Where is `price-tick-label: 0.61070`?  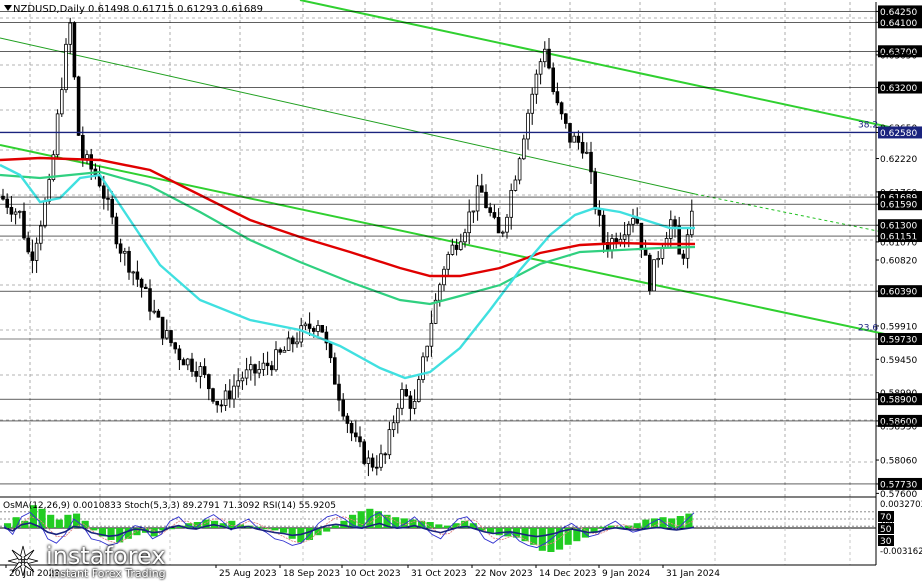
price-tick-label: 0.61070 is located at coordinates (898, 243).